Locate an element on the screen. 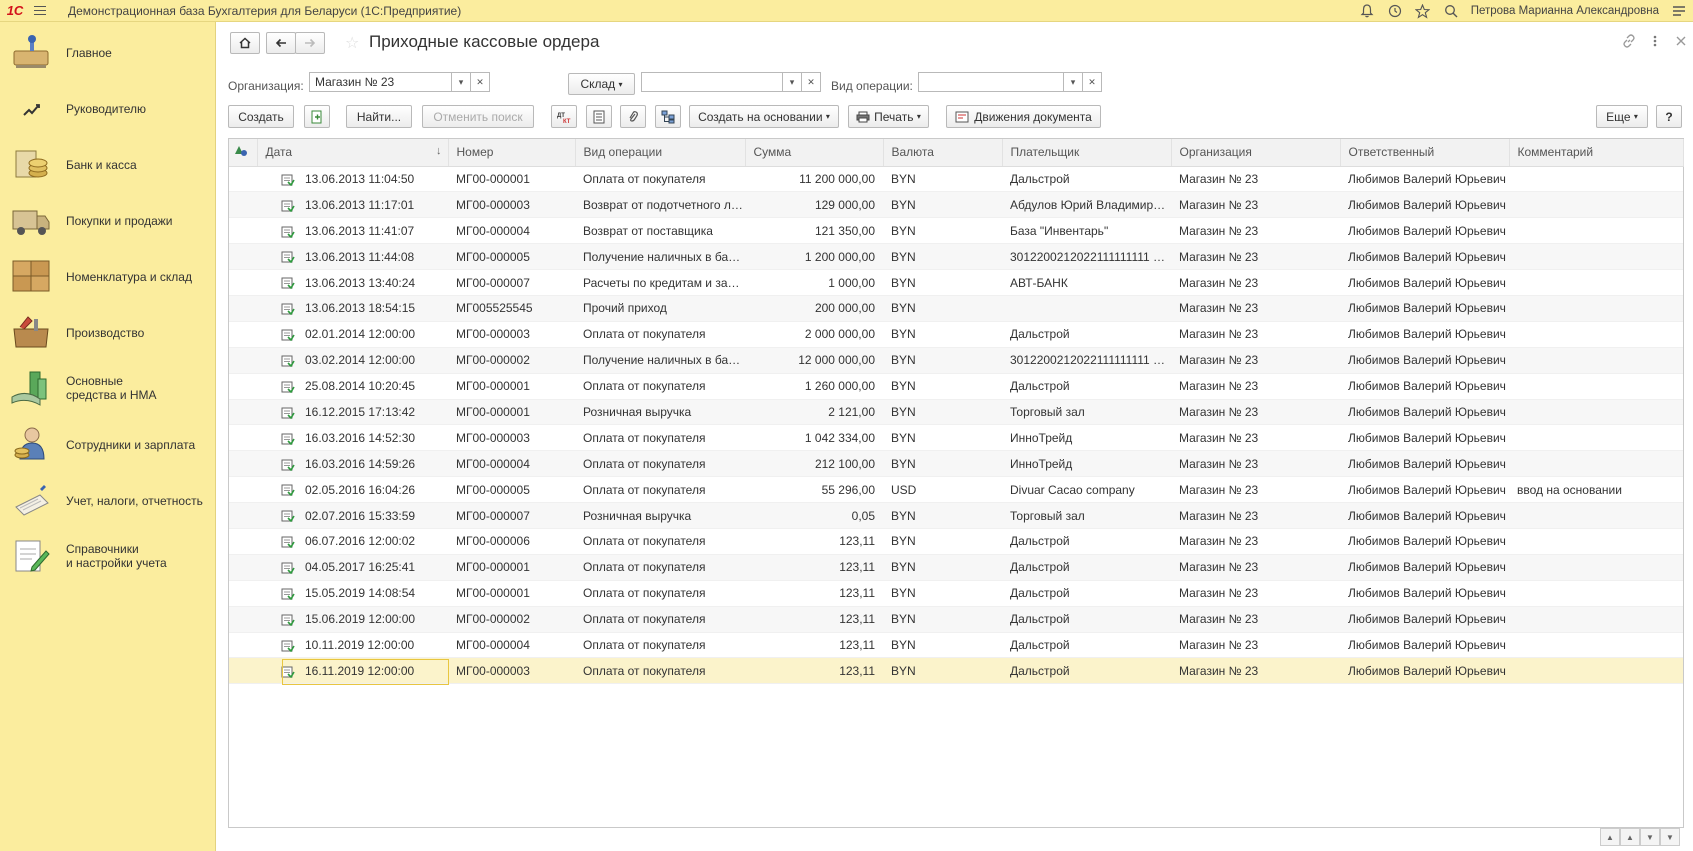 The height and width of the screenshot is (851, 1693). operation-type-field is located at coordinates (991, 82).